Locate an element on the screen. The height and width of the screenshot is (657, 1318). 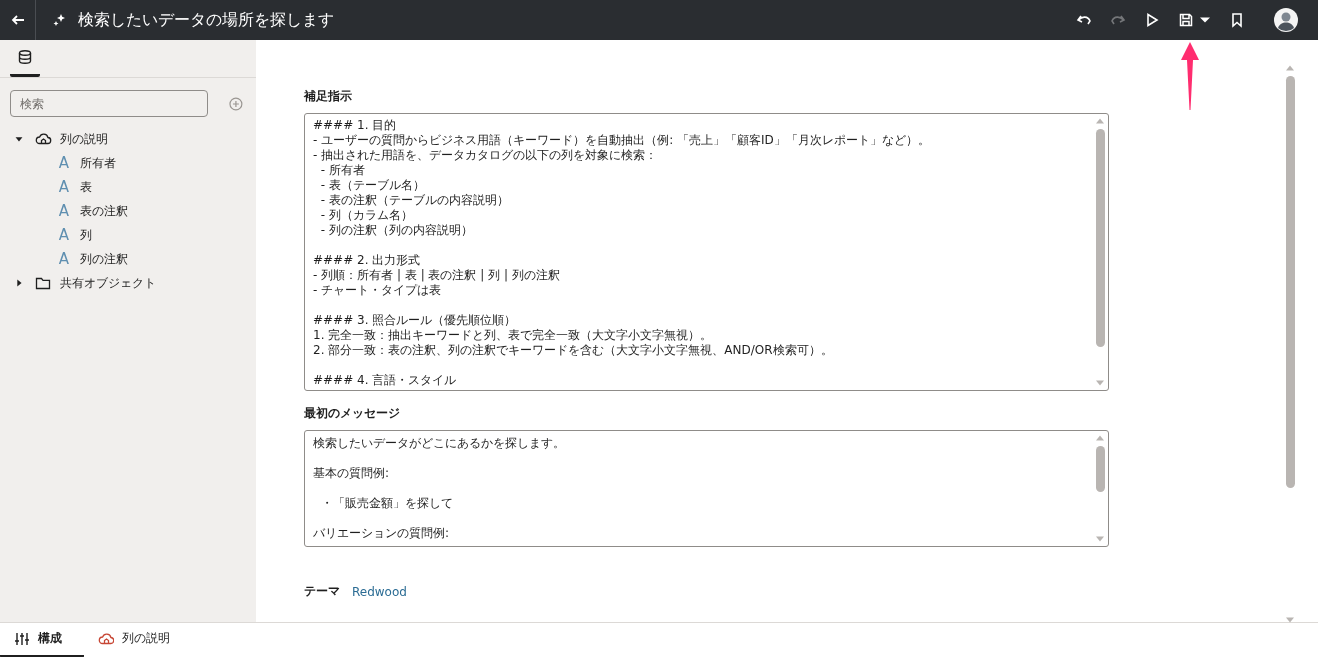
field-label: 最初のメッセージ is located at coordinates (352, 413).